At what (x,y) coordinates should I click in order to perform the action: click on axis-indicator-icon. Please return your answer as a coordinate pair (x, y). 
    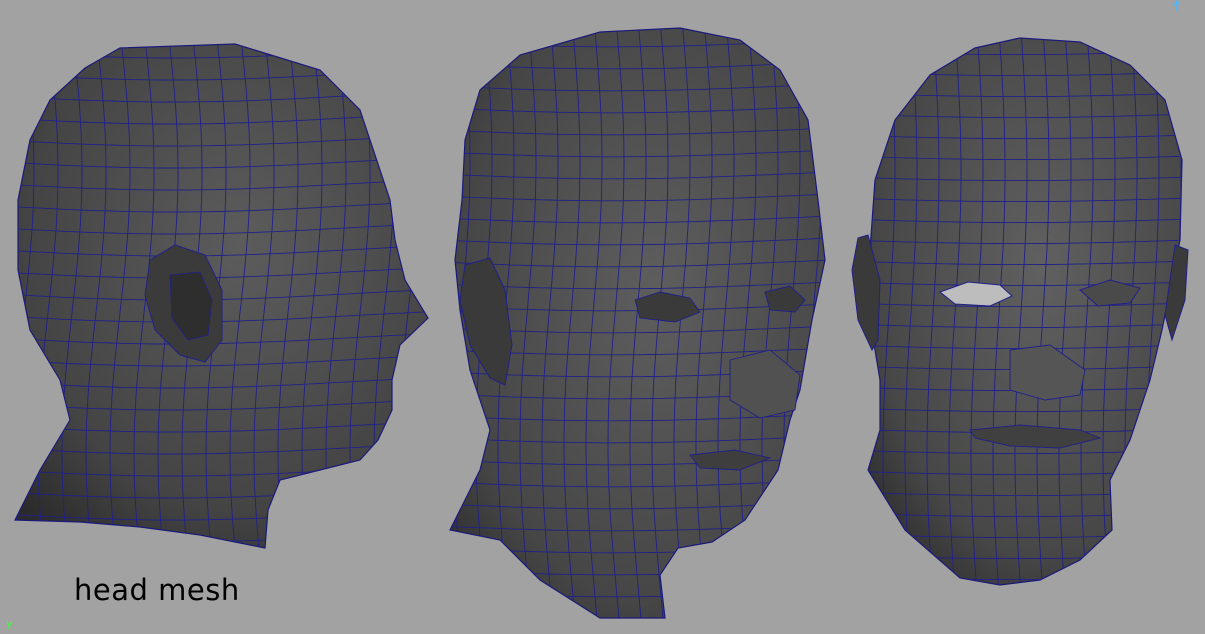
    Looking at the image, I should click on (1177, 5).